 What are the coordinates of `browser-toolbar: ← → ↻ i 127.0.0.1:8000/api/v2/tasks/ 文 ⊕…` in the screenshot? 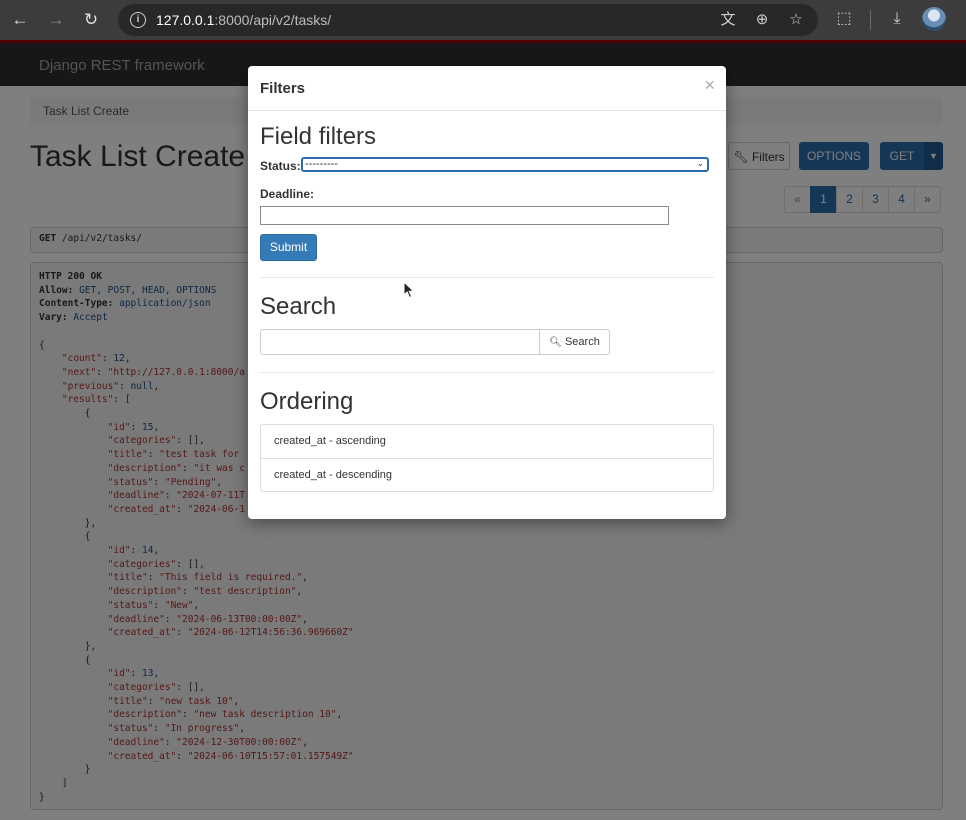 It's located at (483, 20).